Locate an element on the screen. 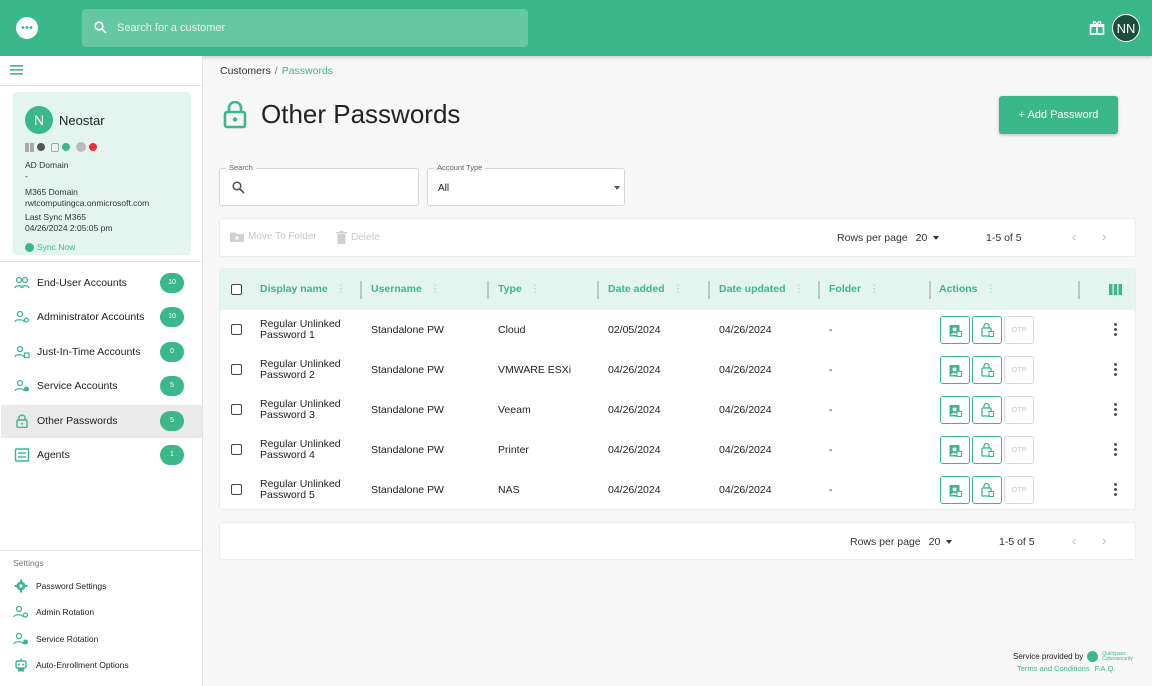 The image size is (1152, 686). settings-item-auto-enrollment-options: Auto-Enrollment Options is located at coordinates (105, 666).